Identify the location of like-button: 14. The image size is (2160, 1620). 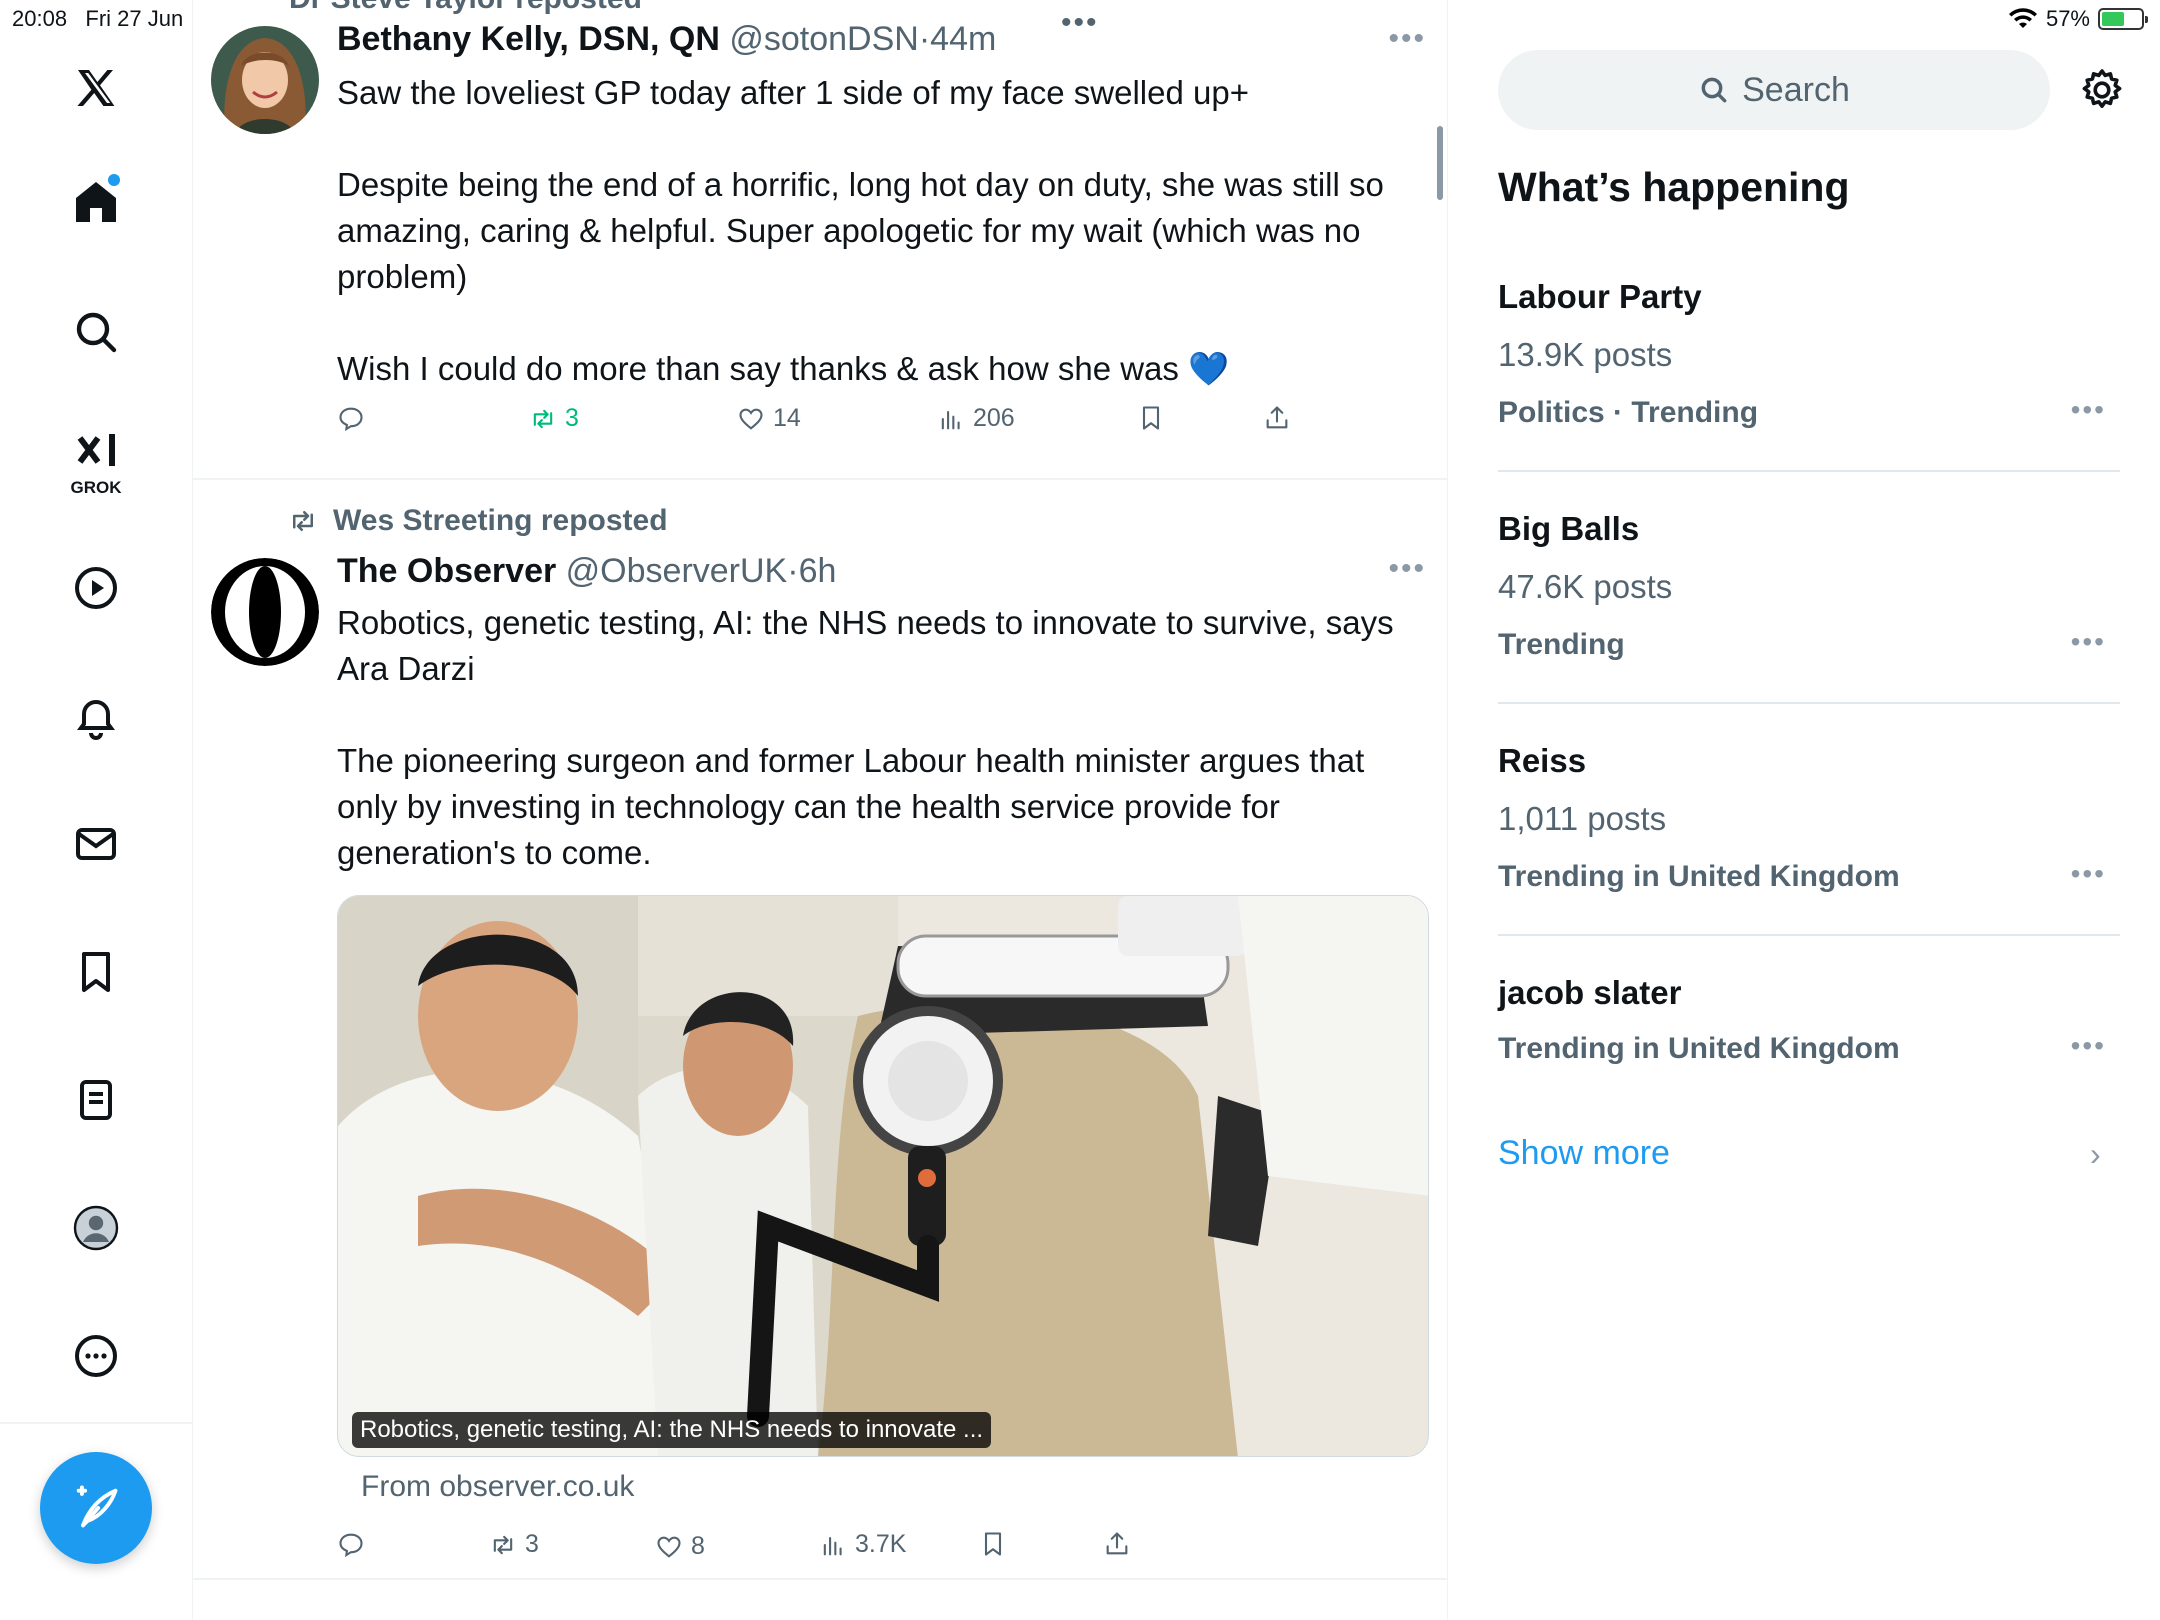
(769, 418).